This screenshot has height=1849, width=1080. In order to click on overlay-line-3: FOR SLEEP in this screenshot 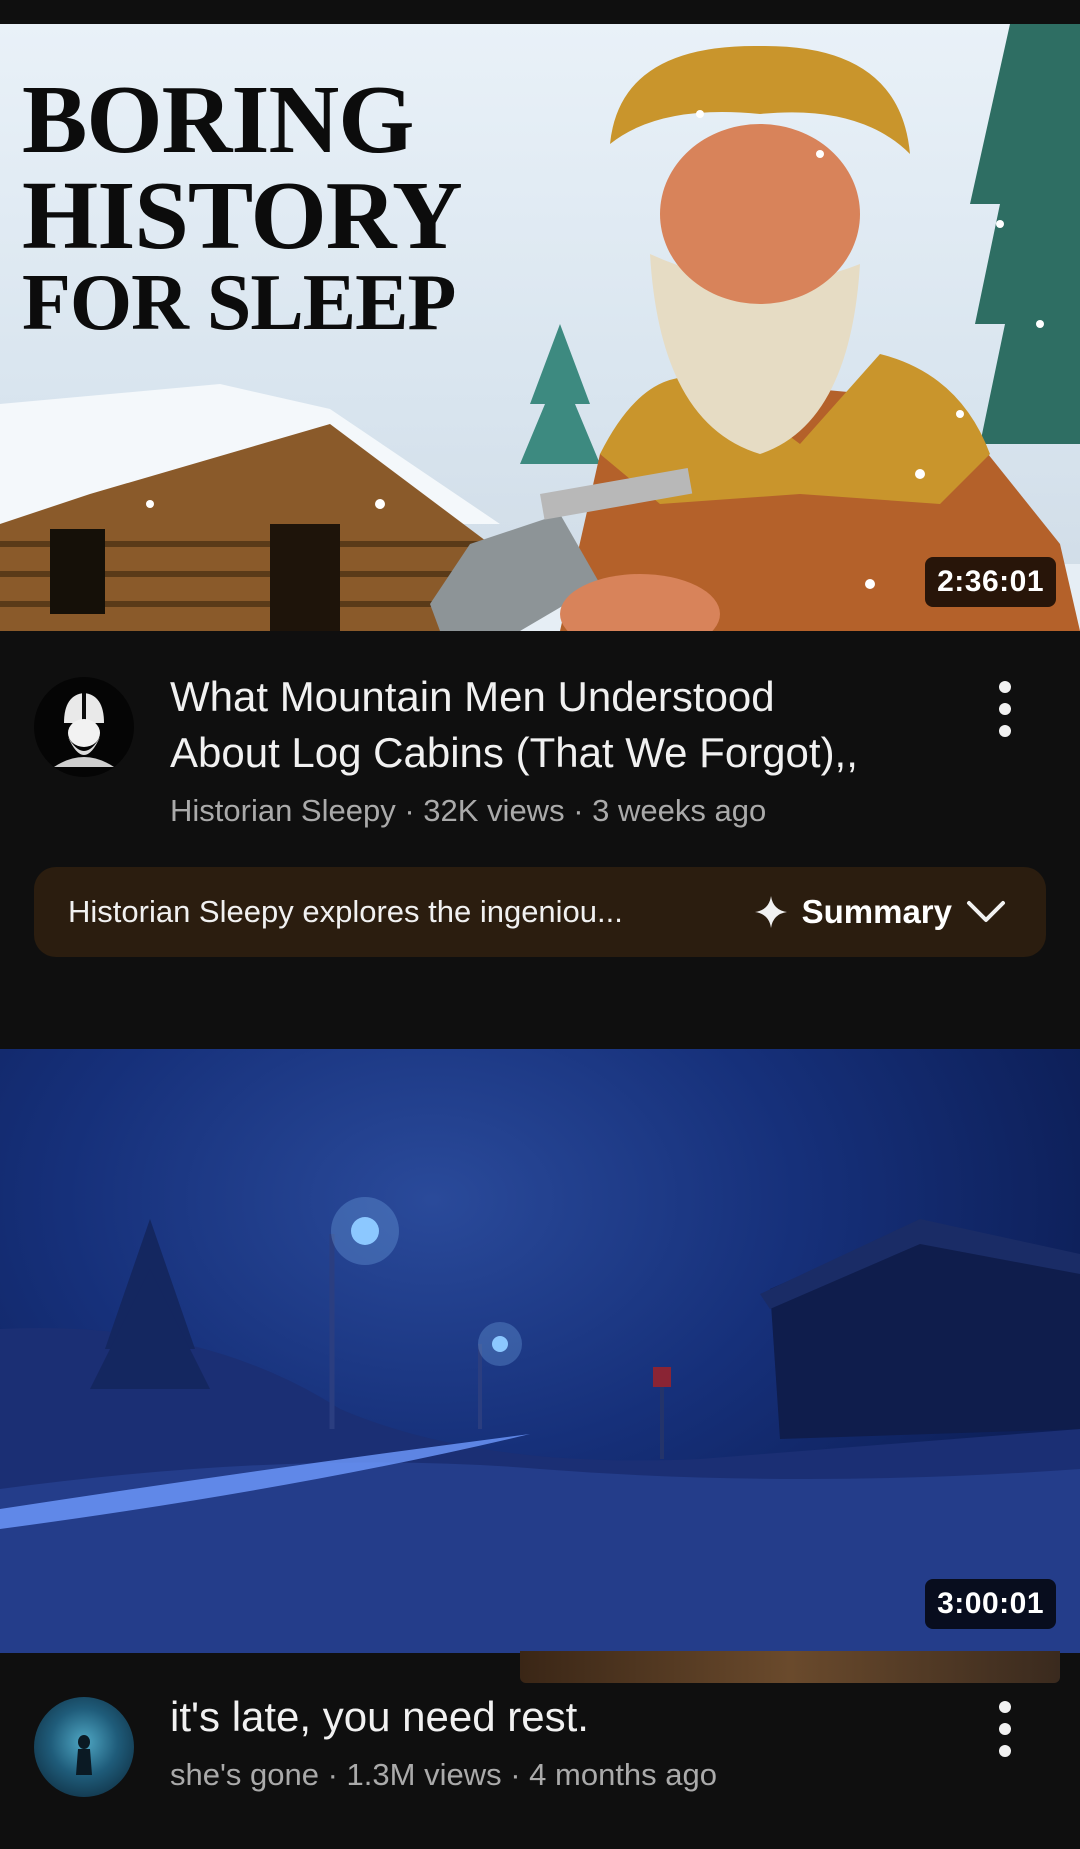, I will do `click(239, 303)`.